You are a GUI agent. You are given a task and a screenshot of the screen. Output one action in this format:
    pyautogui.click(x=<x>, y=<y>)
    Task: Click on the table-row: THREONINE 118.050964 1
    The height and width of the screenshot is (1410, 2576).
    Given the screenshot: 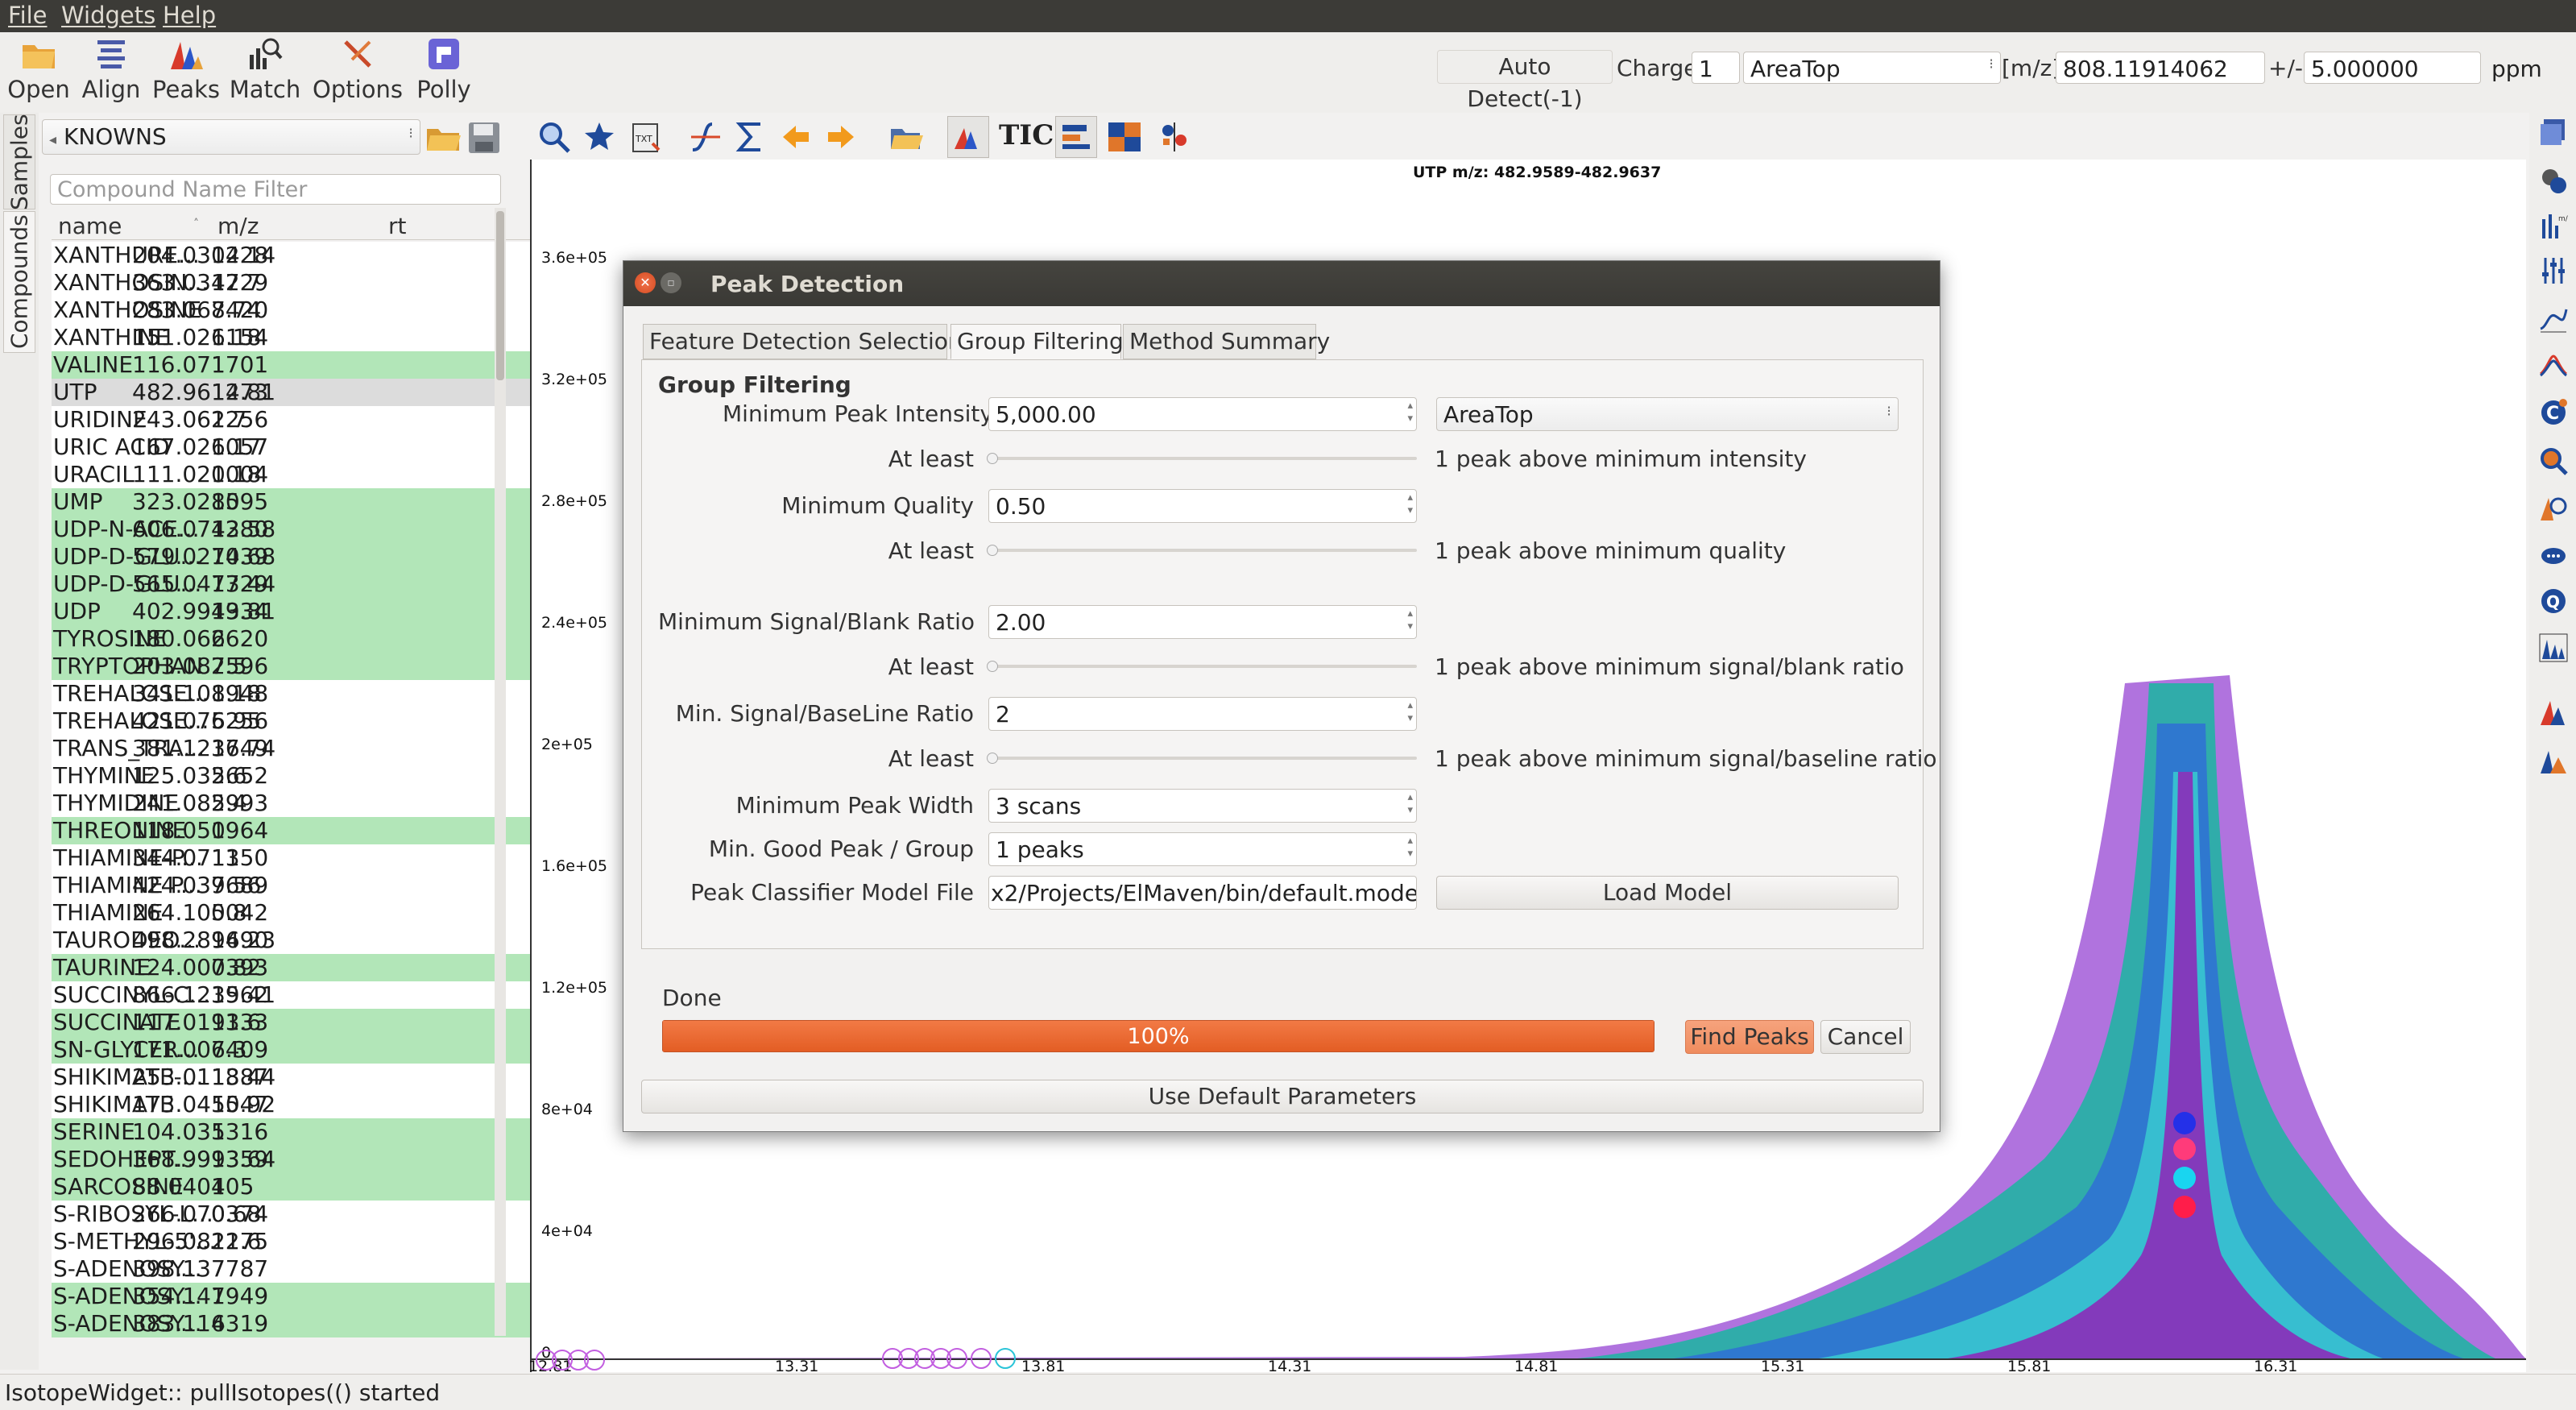 What is the action you would take?
    pyautogui.click(x=292, y=830)
    